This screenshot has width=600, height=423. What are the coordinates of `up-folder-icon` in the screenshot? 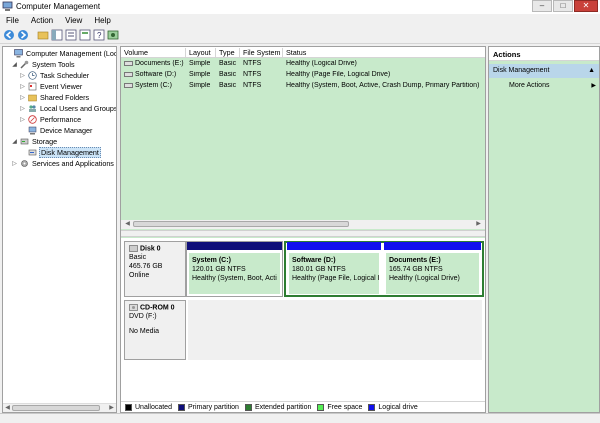 It's located at (43, 35).